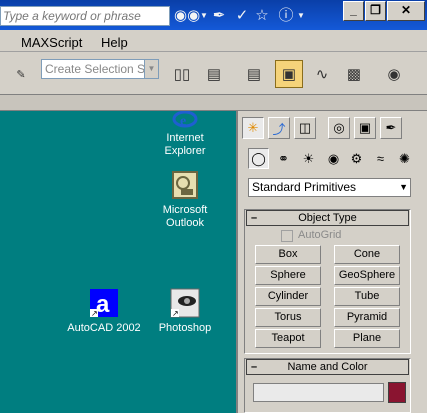  I want to click on primitive-type-dropdown: Standard Primitives ▼, so click(329, 187).